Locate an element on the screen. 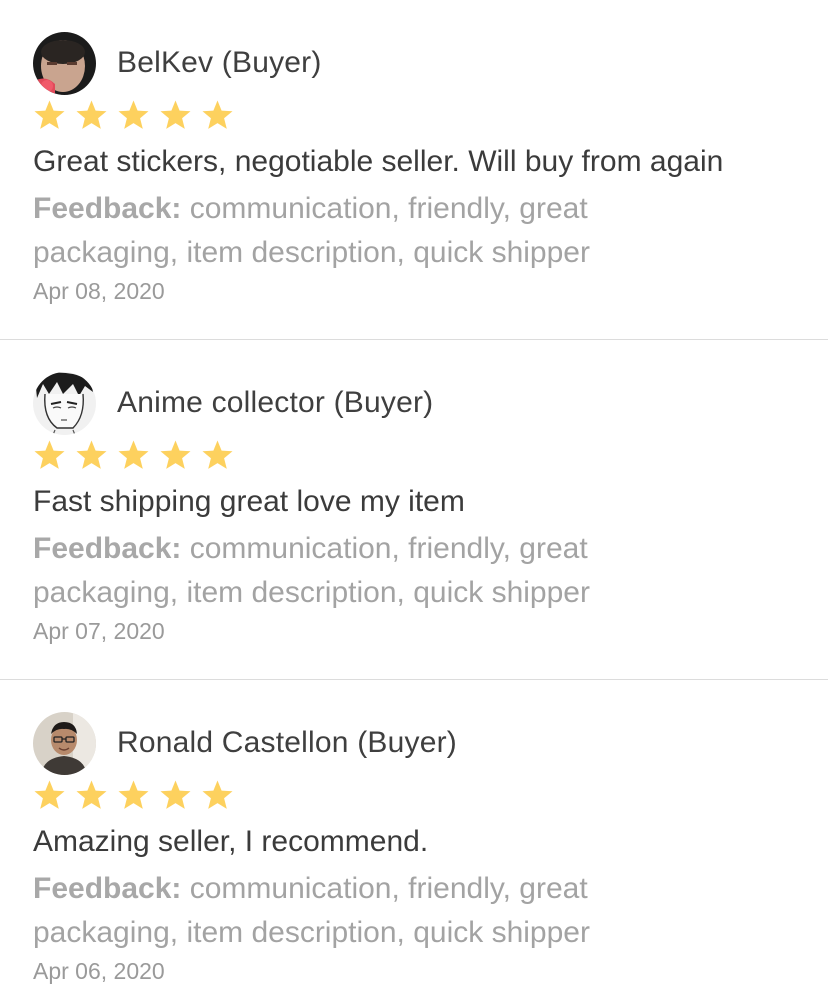 The height and width of the screenshot is (1003, 828). reviewer-name: BelKev (Buyer) is located at coordinates (219, 63).